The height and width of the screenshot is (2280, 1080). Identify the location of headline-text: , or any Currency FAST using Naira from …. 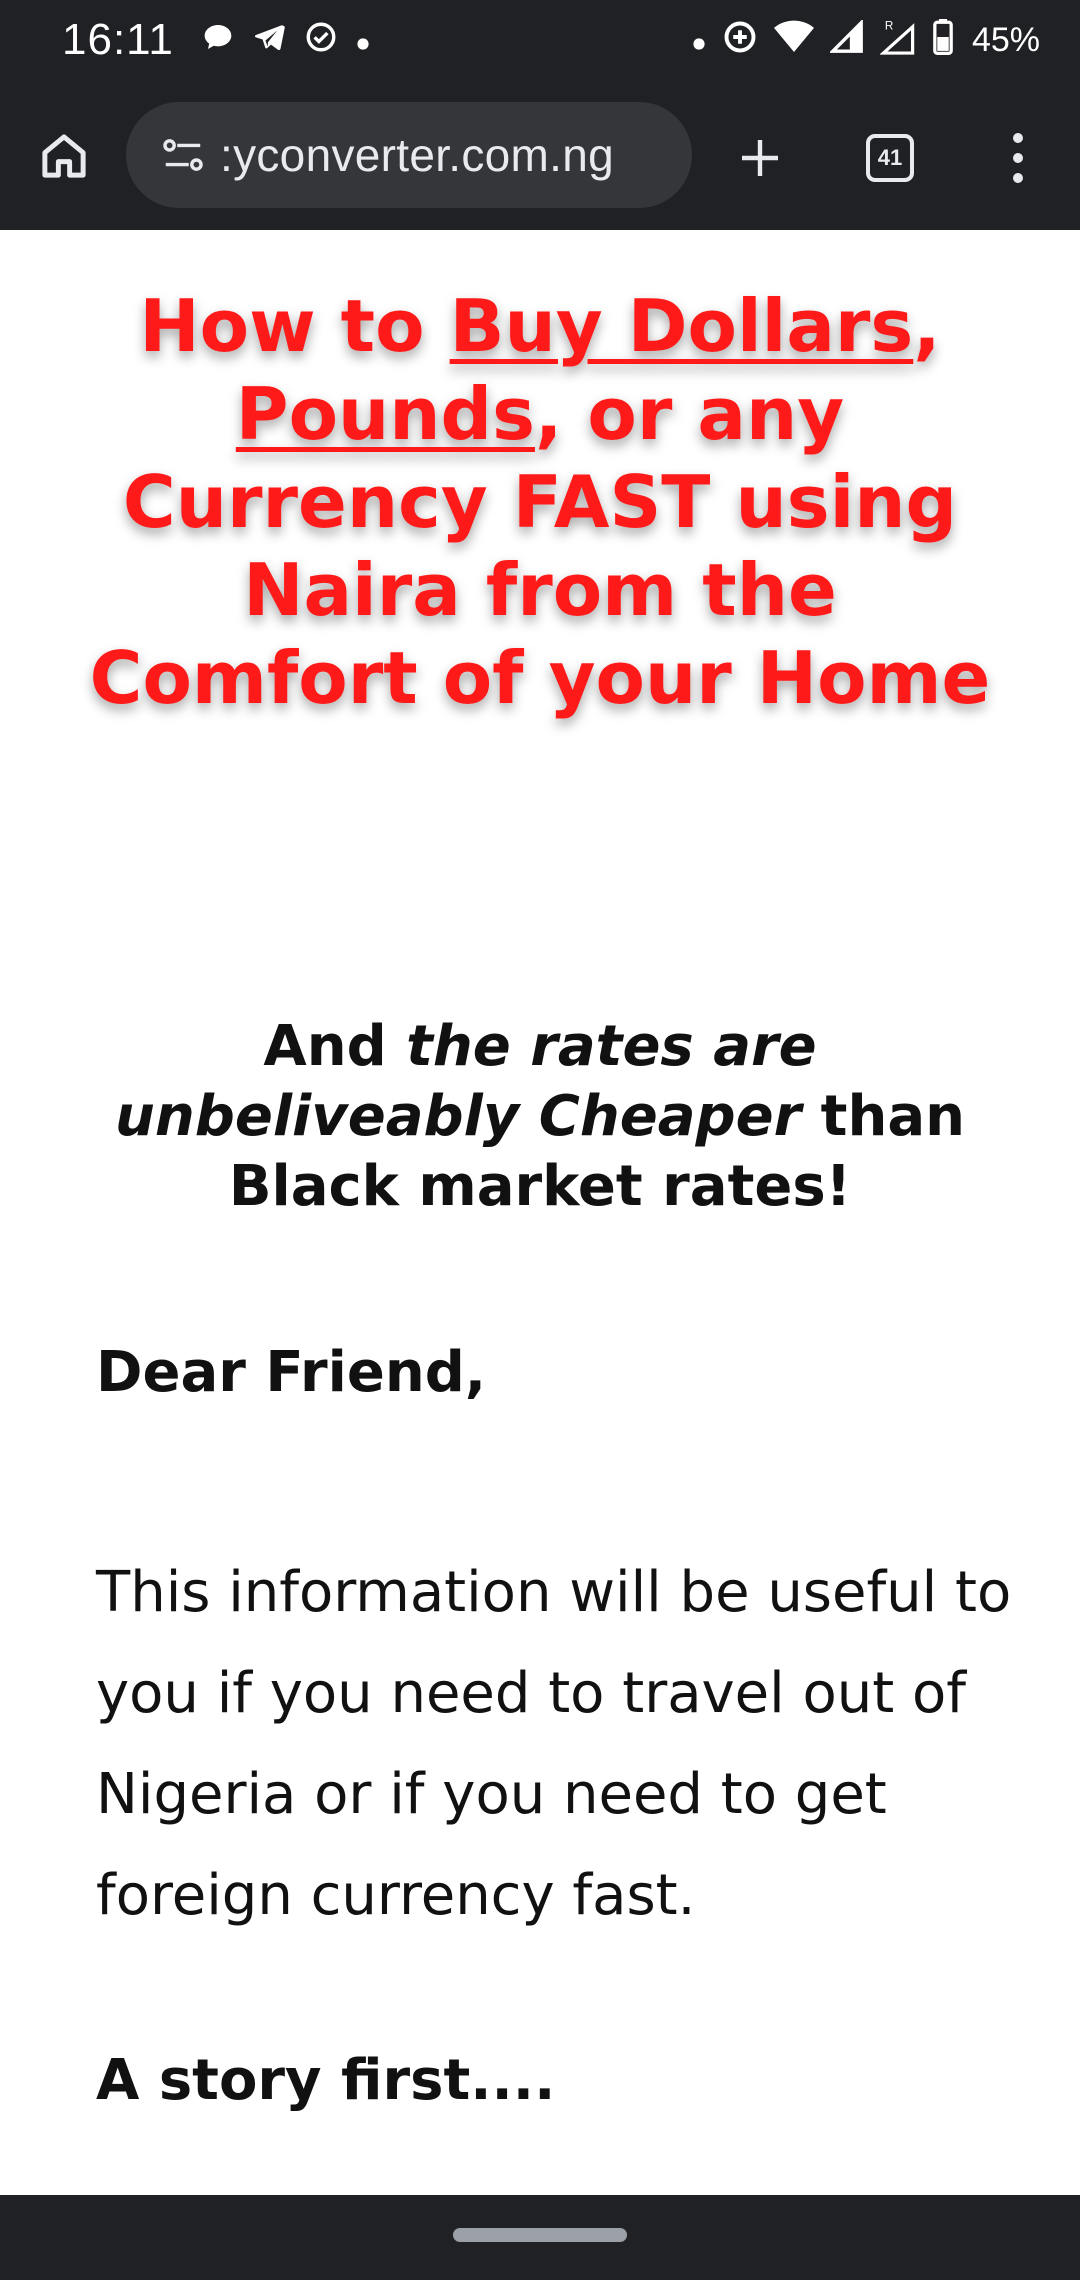
(540, 546).